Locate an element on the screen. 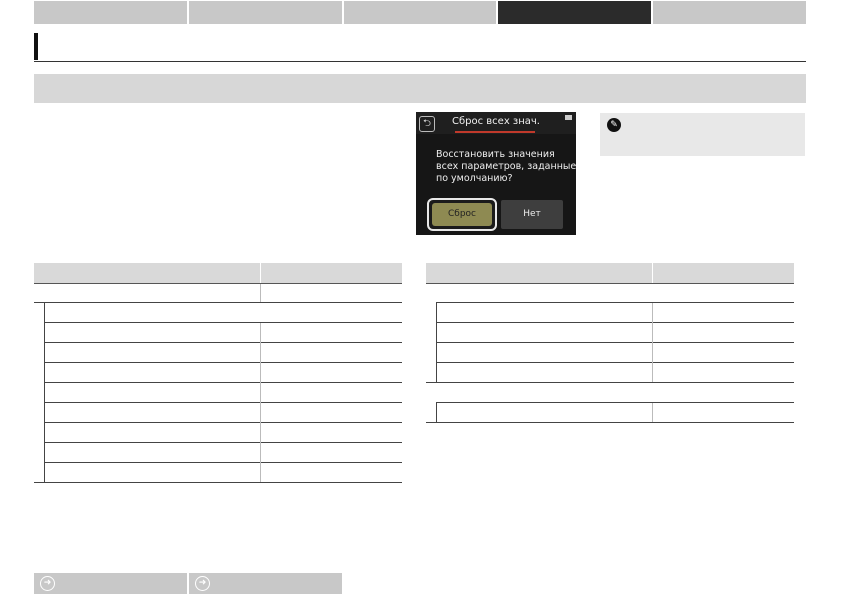 This screenshot has height=597, width=841. right-table-bottom-line is located at coordinates (610, 422).